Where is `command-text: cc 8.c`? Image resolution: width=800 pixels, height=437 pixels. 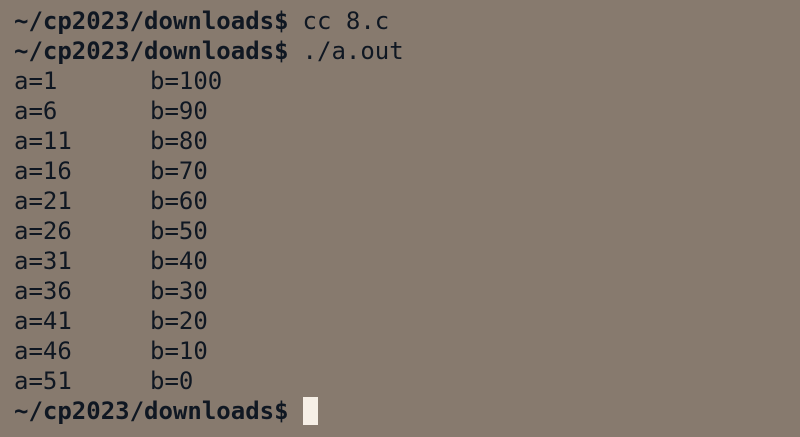 command-text: cc 8.c is located at coordinates (346, 21).